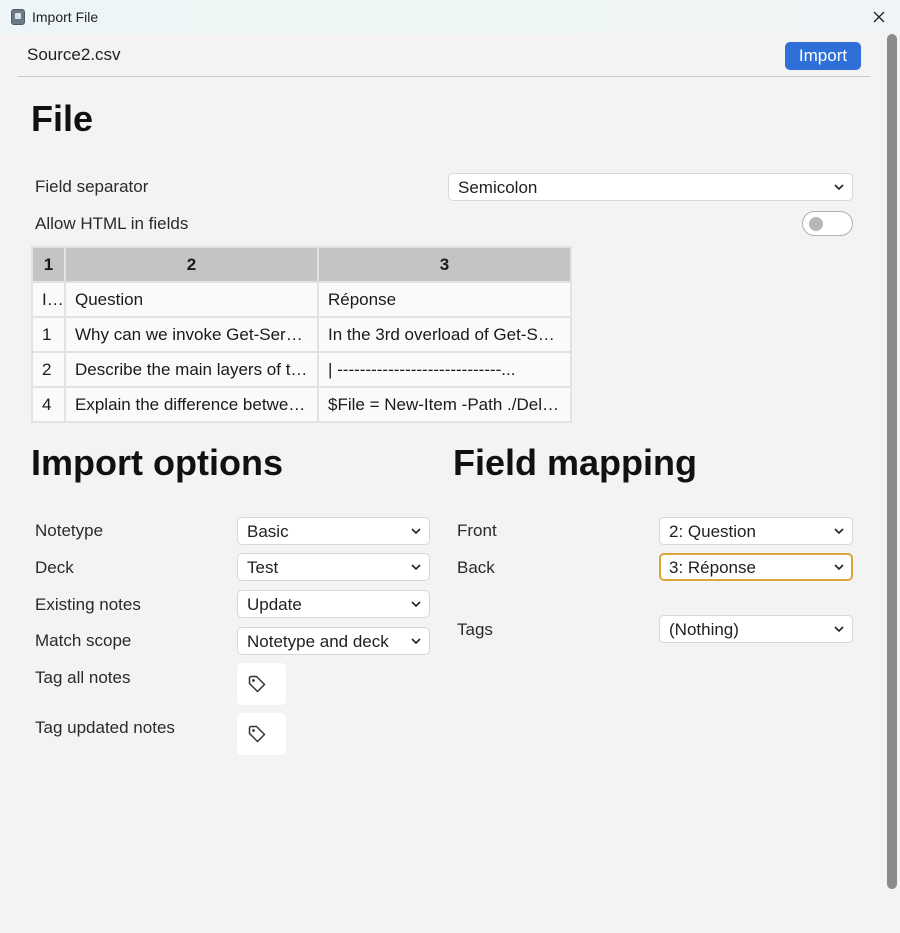 This screenshot has width=900, height=933. I want to click on allow-html-toggle, so click(827, 223).